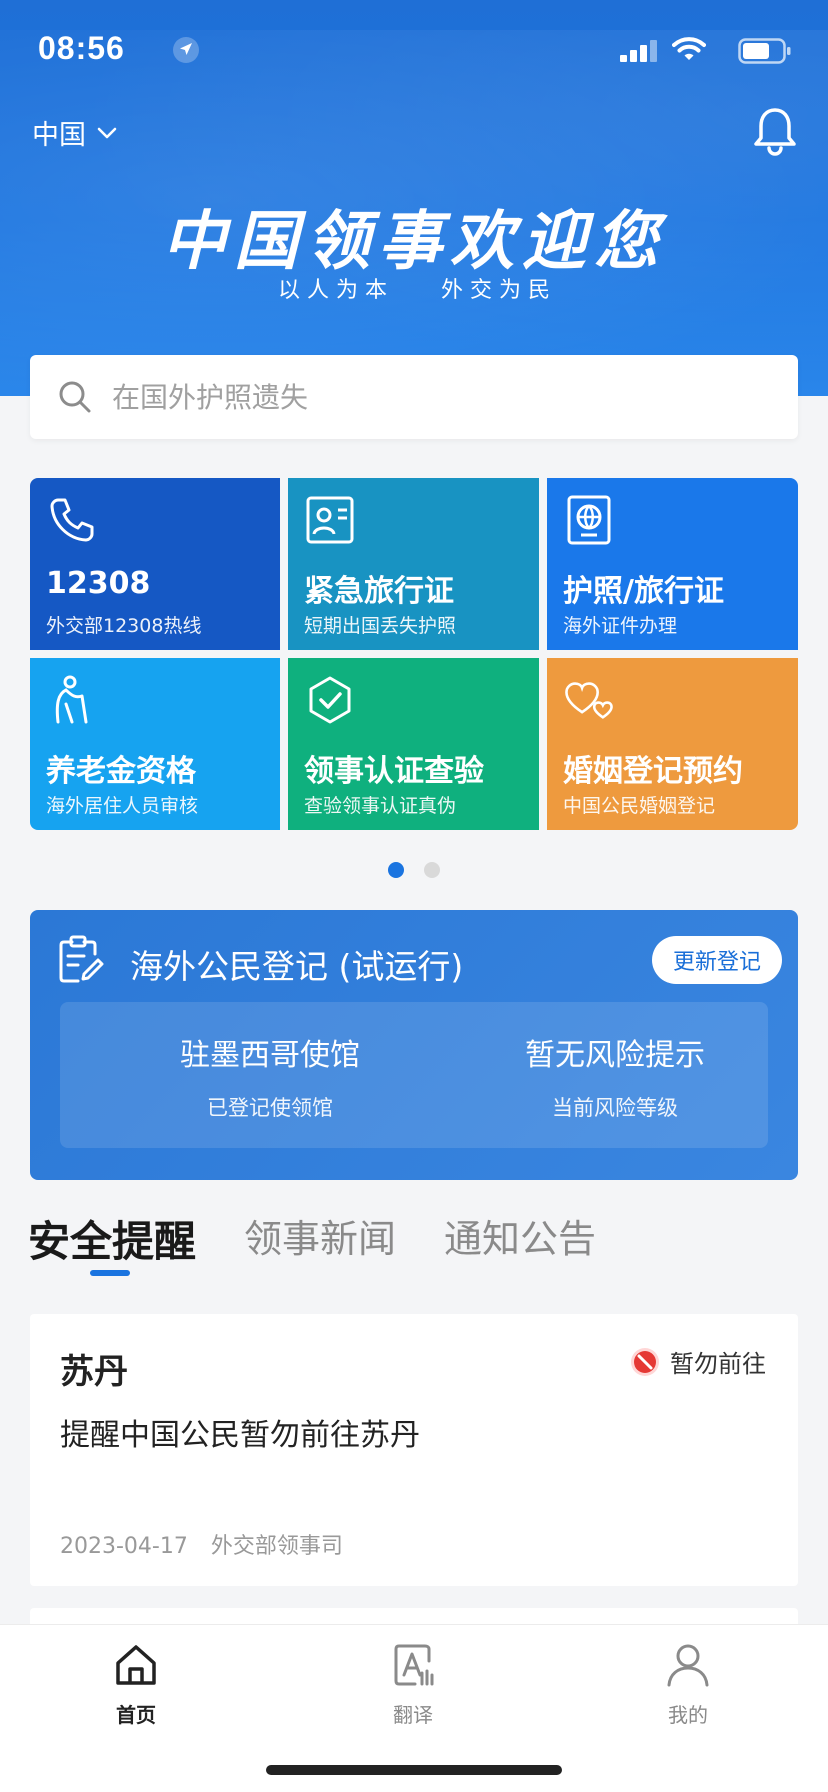 Image resolution: width=828 pixels, height=1792 pixels. I want to click on nav-home-label: 首页, so click(136, 1715).